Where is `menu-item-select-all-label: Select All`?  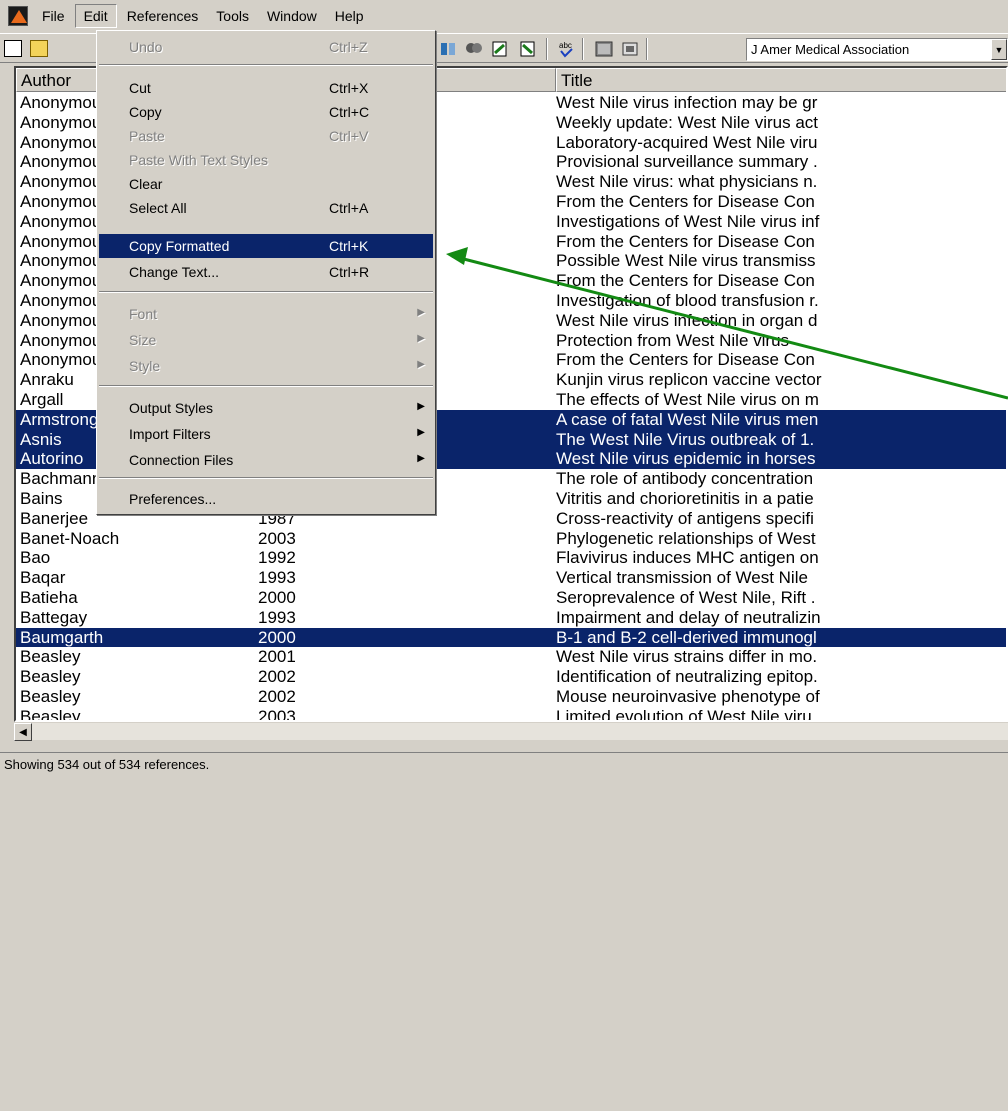 menu-item-select-all-label: Select All is located at coordinates (158, 208).